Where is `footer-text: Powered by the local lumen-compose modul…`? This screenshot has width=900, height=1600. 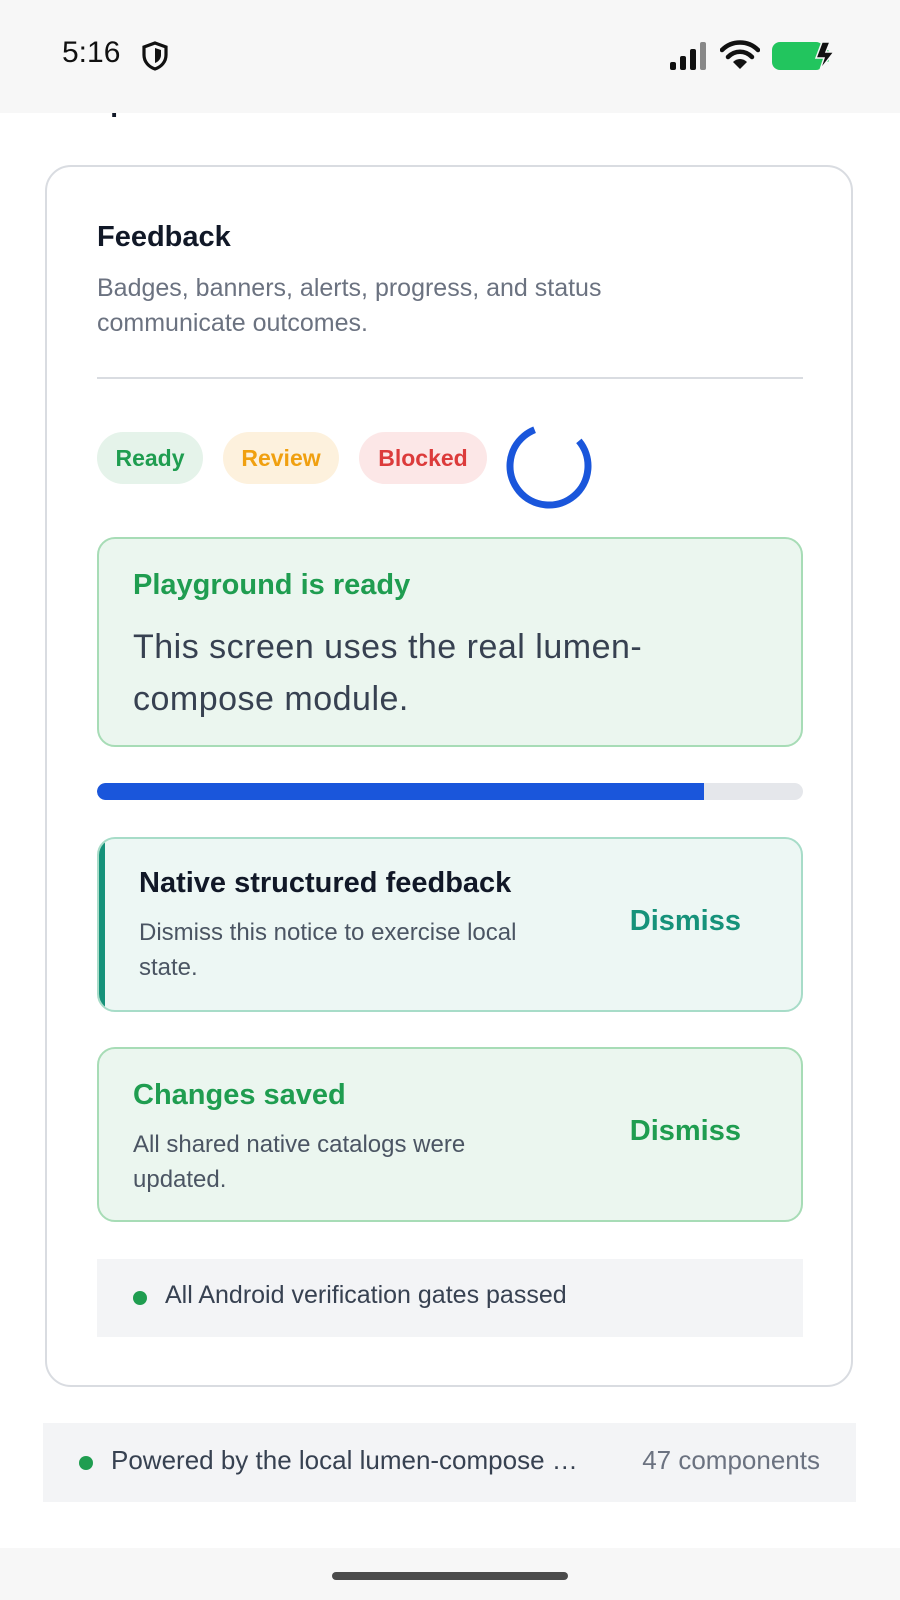
footer-text: Powered by the local lumen-compose modul… is located at coordinates (352, 1460).